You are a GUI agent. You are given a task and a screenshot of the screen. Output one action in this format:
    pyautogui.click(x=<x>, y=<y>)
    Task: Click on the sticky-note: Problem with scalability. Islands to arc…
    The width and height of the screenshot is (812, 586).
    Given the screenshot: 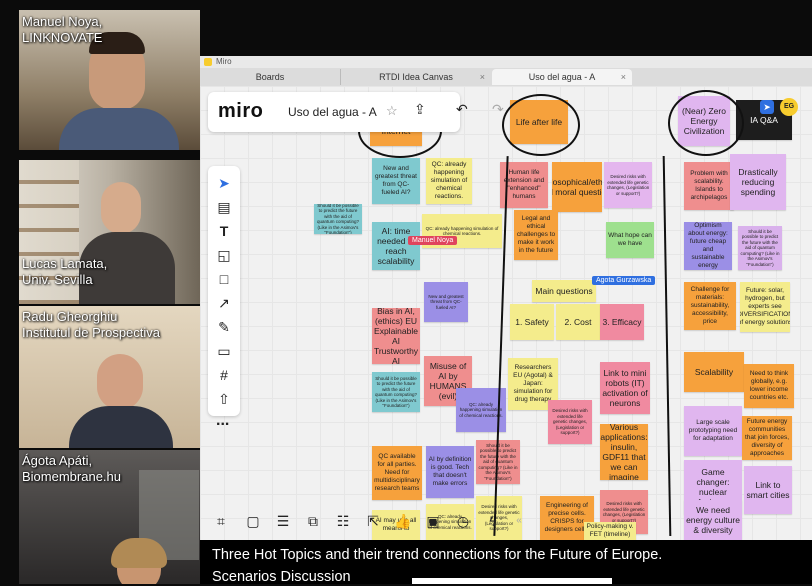 What is the action you would take?
    pyautogui.click(x=709, y=186)
    